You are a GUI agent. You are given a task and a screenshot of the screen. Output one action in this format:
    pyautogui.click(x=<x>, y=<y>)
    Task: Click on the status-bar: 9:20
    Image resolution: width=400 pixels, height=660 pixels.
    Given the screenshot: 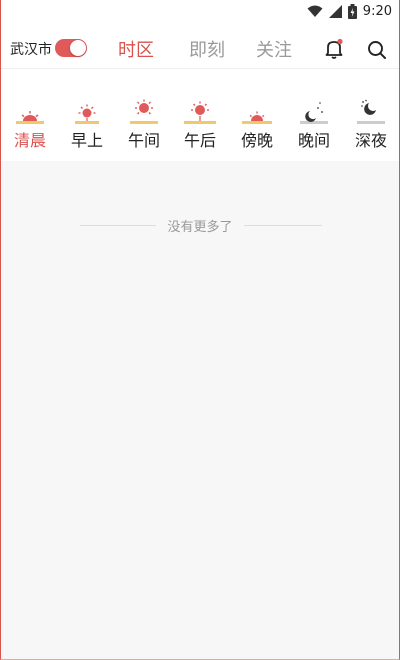 What is the action you would take?
    pyautogui.click(x=200, y=11)
    